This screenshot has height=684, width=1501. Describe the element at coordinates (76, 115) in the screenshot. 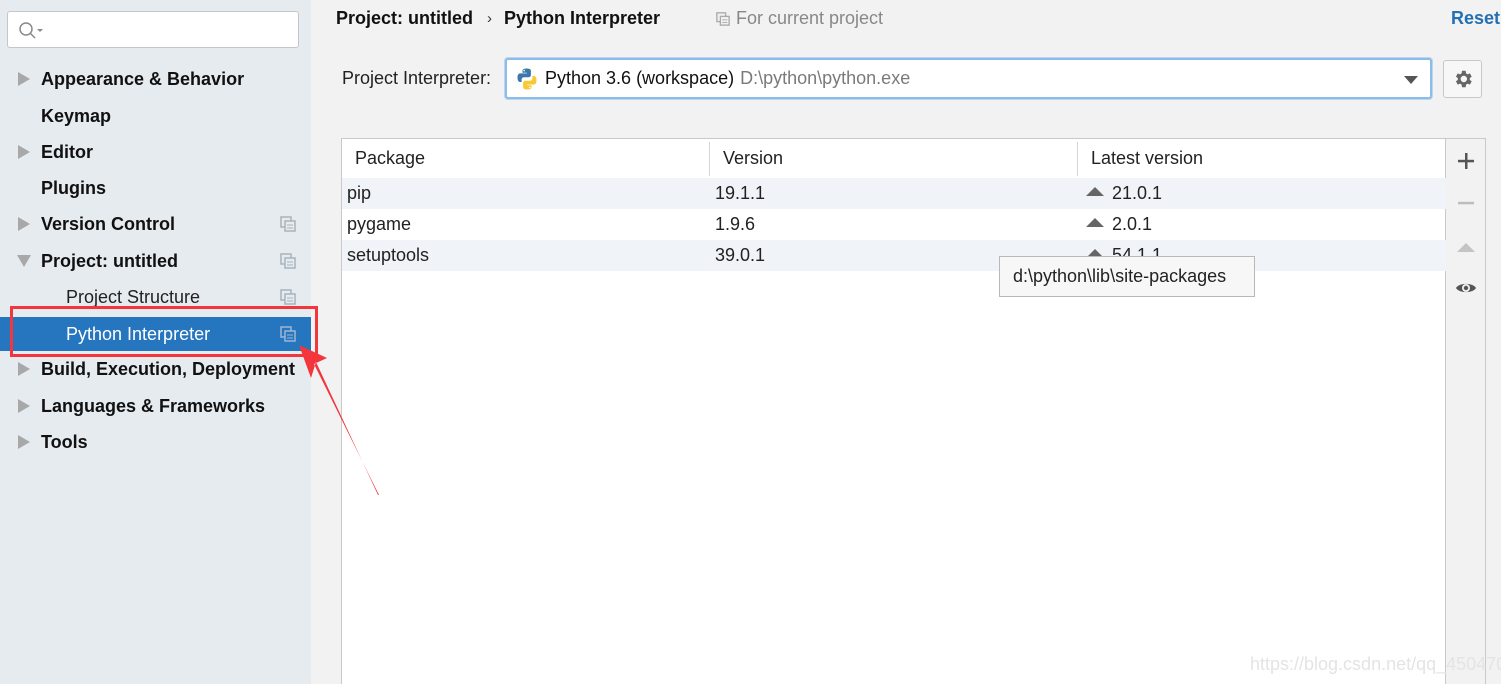

I see `sidebar-item-label: Keymap` at that location.